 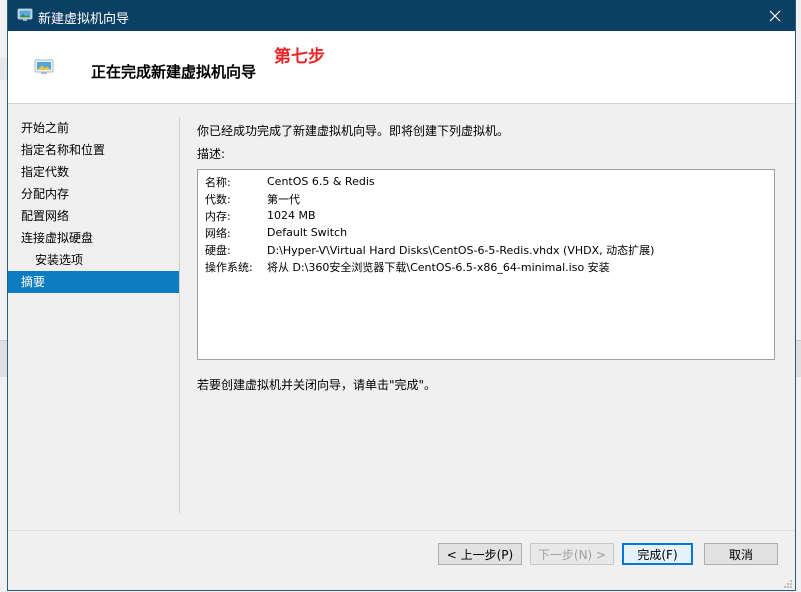 What do you see at coordinates (401, 530) in the screenshot?
I see `footer-separator` at bounding box center [401, 530].